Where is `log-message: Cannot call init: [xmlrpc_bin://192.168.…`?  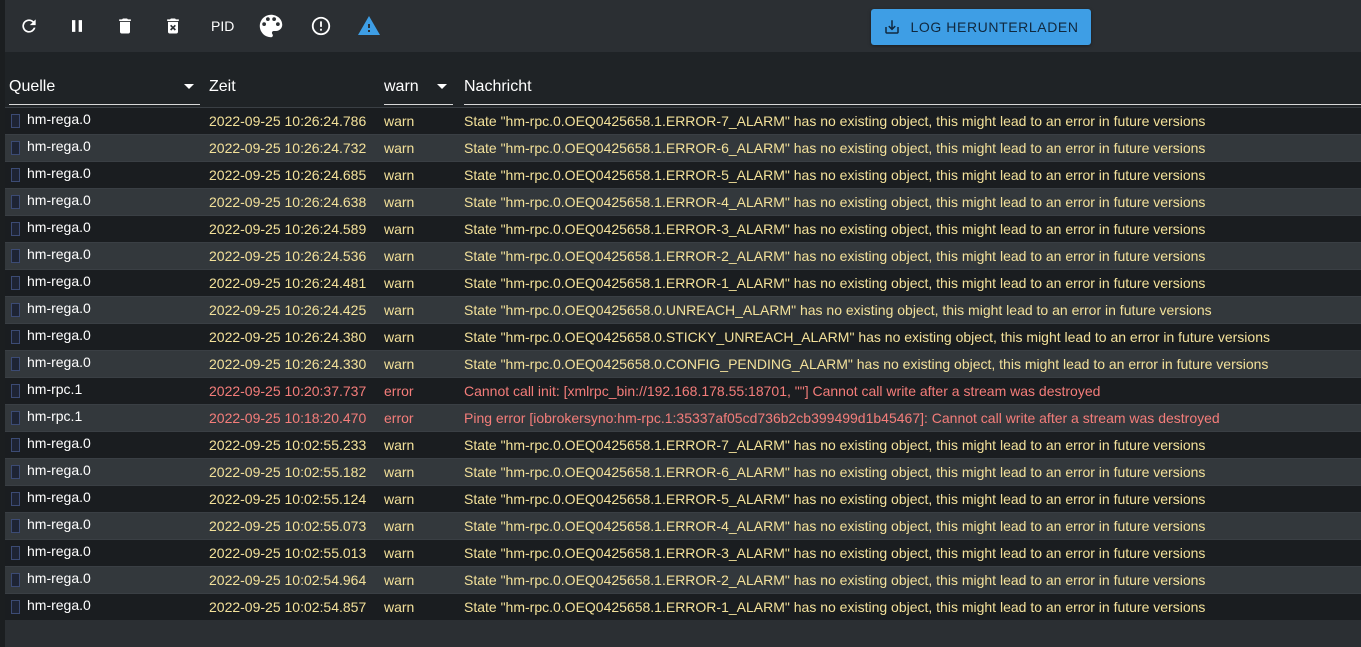
log-message: Cannot call init: [xmlrpc_bin://192.168.… is located at coordinates (782, 391).